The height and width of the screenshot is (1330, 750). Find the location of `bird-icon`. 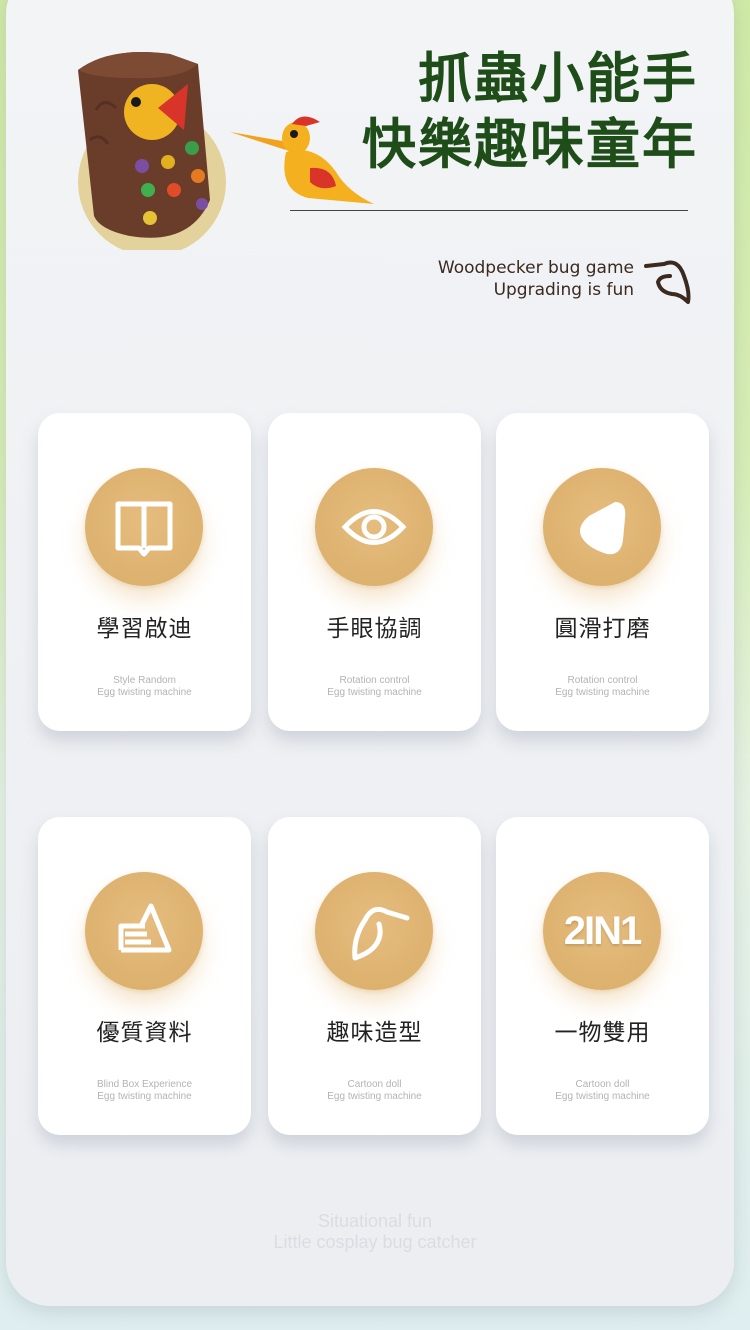

bird-icon is located at coordinates (374, 931).